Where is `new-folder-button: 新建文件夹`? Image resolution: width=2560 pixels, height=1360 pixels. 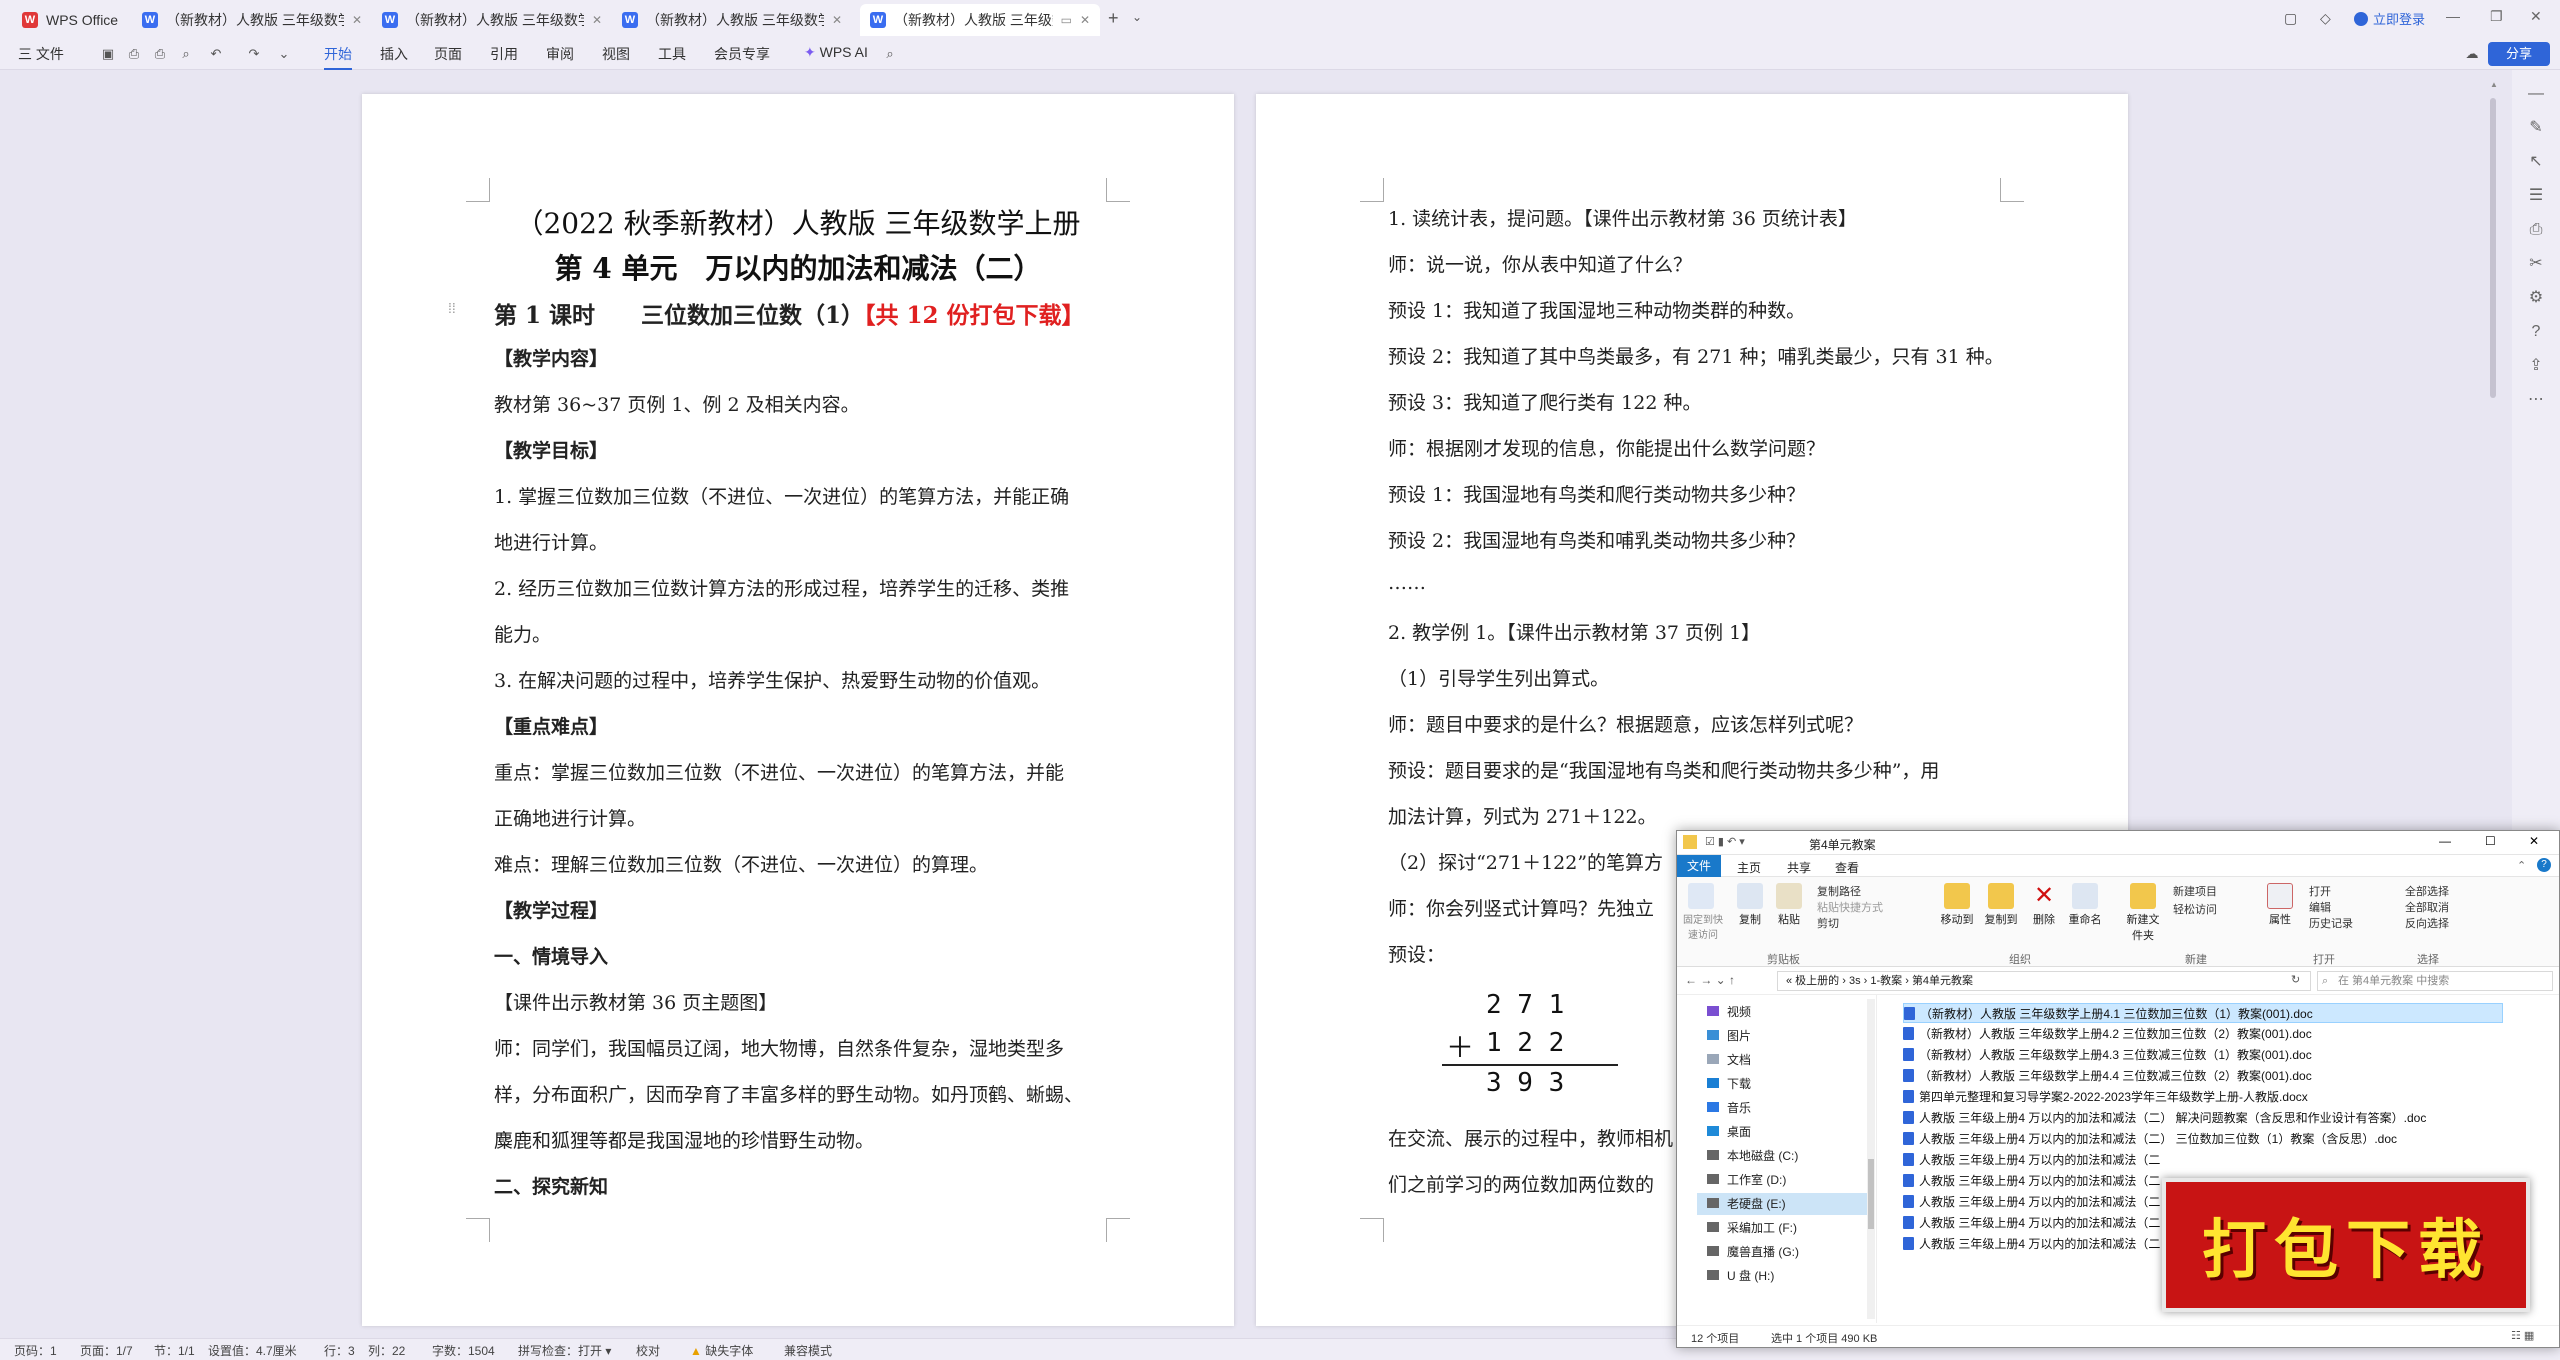
new-folder-button: 新建文件夹 is located at coordinates (2143, 913).